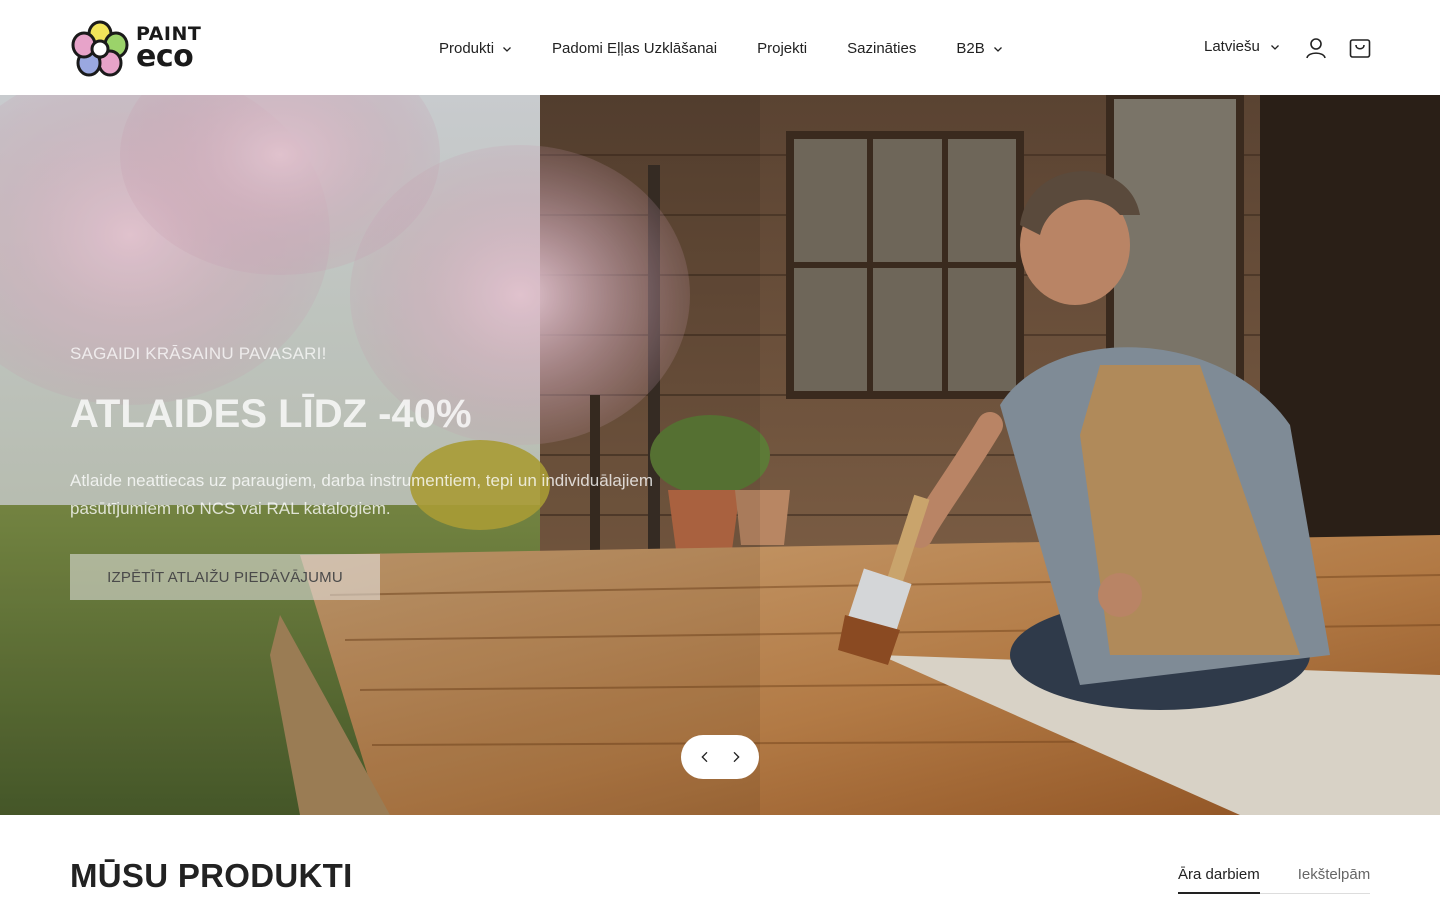 Image resolution: width=1440 pixels, height=900 pixels. I want to click on nav-item-projekti: Projekti, so click(782, 48).